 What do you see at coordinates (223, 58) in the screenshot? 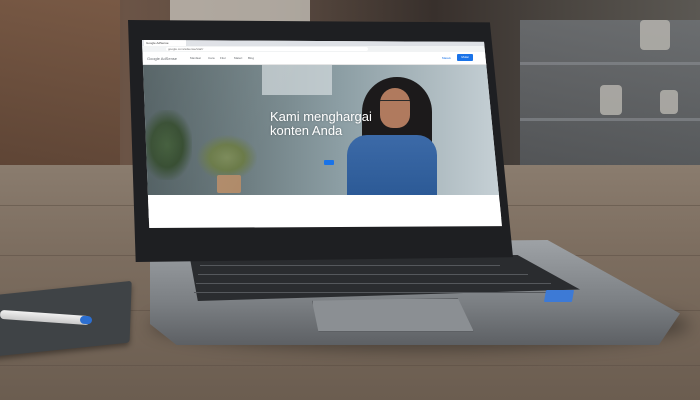
I see `nav-item: Fitur` at bounding box center [223, 58].